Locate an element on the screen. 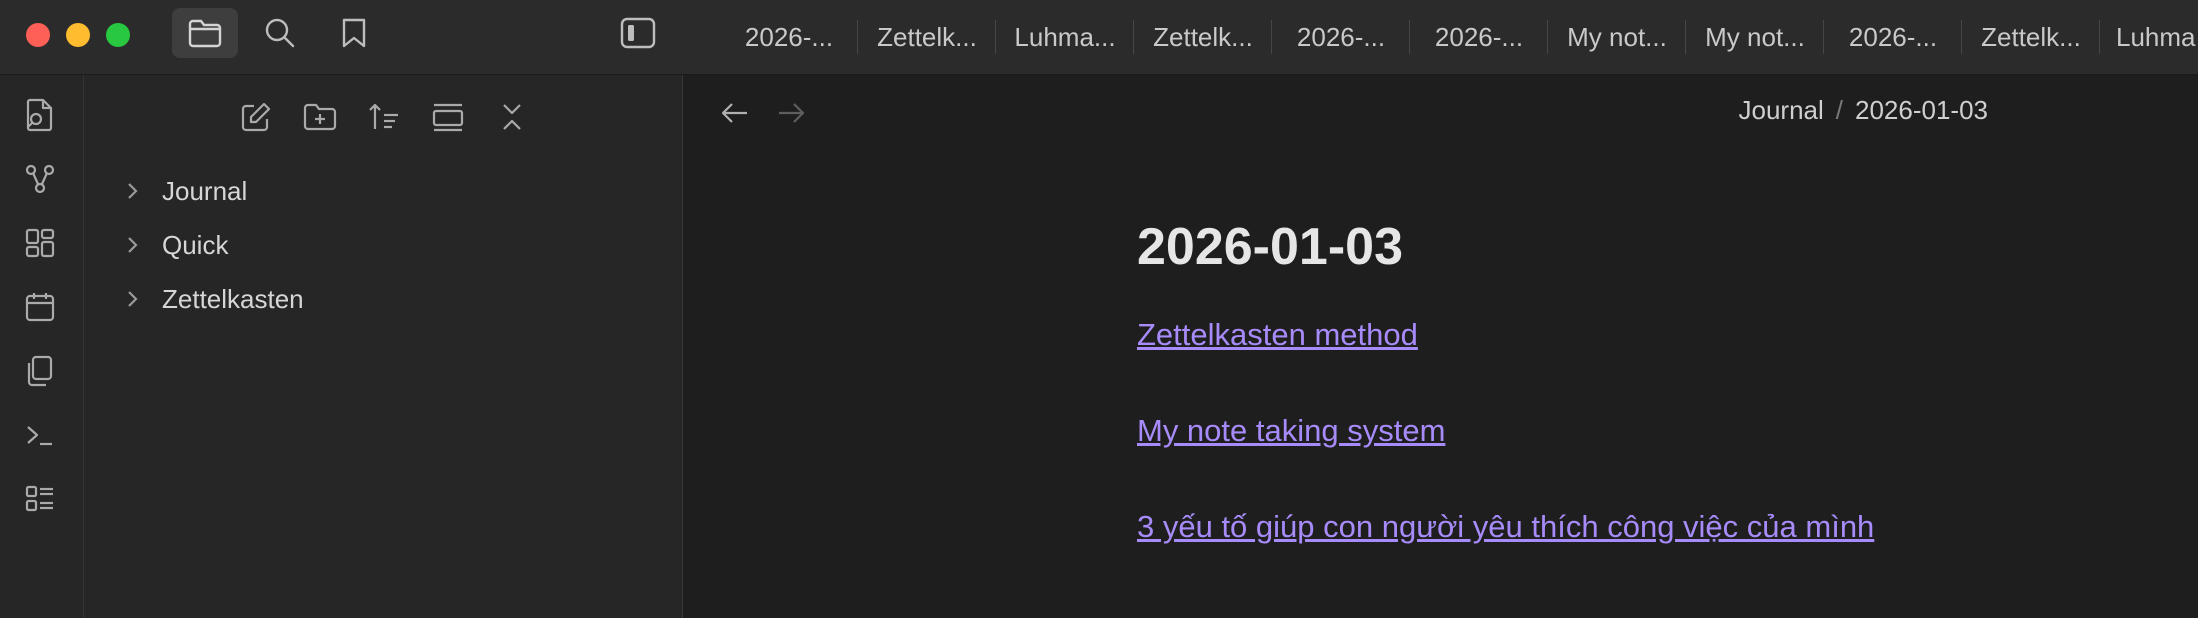 The image size is (2198, 618). collapse-all-icon is located at coordinates (512, 117).